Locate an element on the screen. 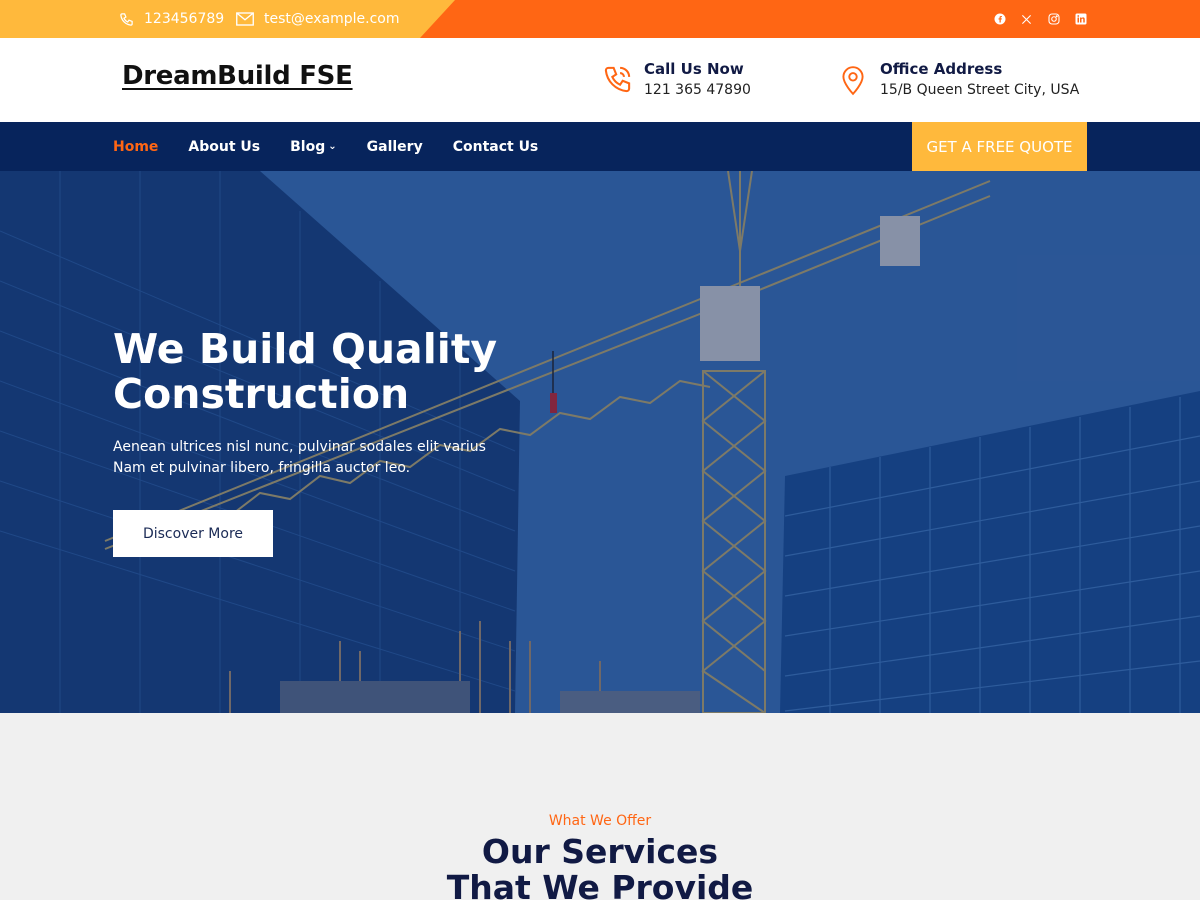 The width and height of the screenshot is (1200, 900). call-number: 121 365 47890 is located at coordinates (697, 90).